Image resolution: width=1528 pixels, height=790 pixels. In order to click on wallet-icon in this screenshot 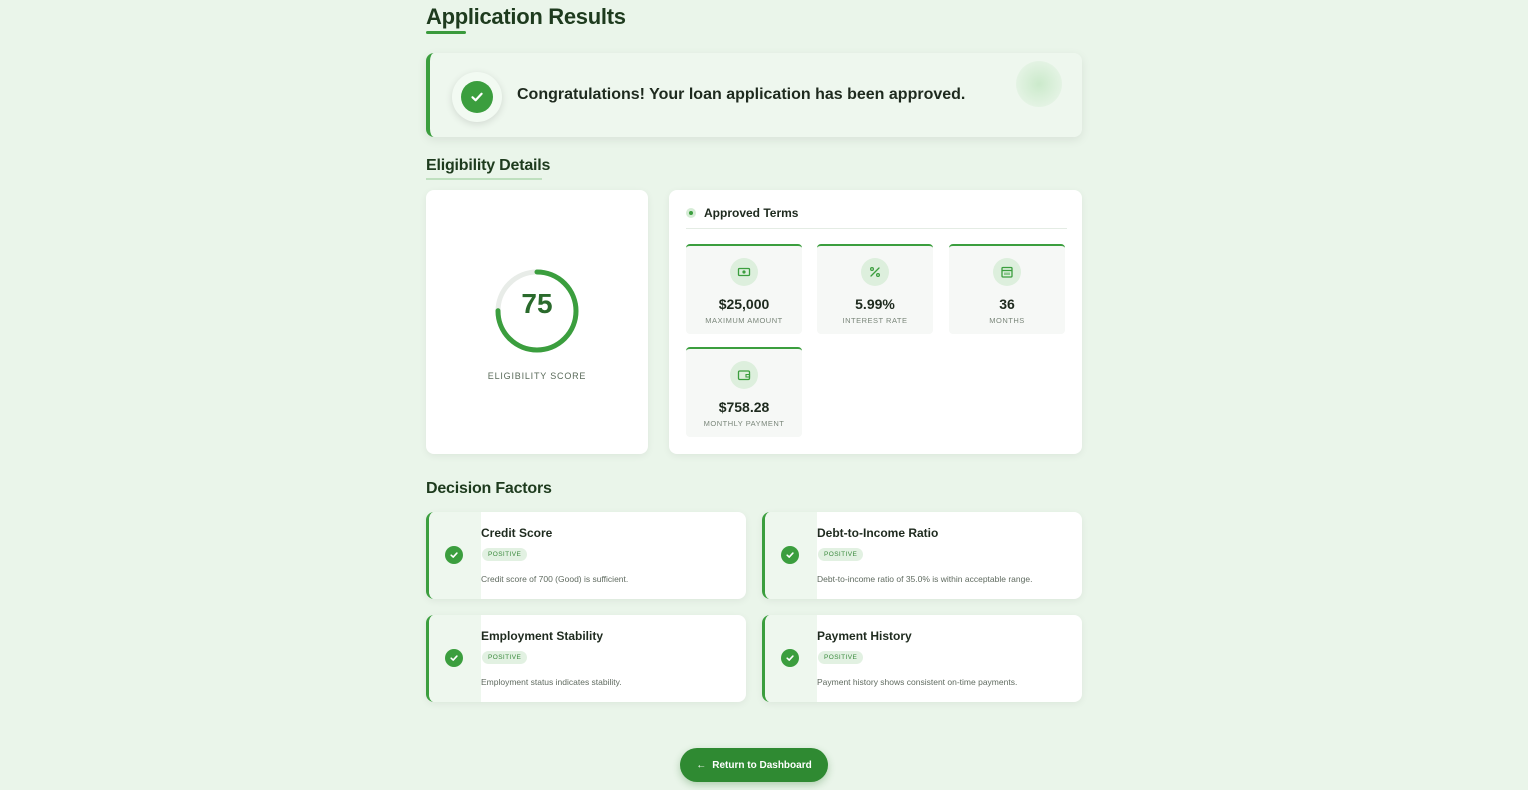, I will do `click(744, 375)`.